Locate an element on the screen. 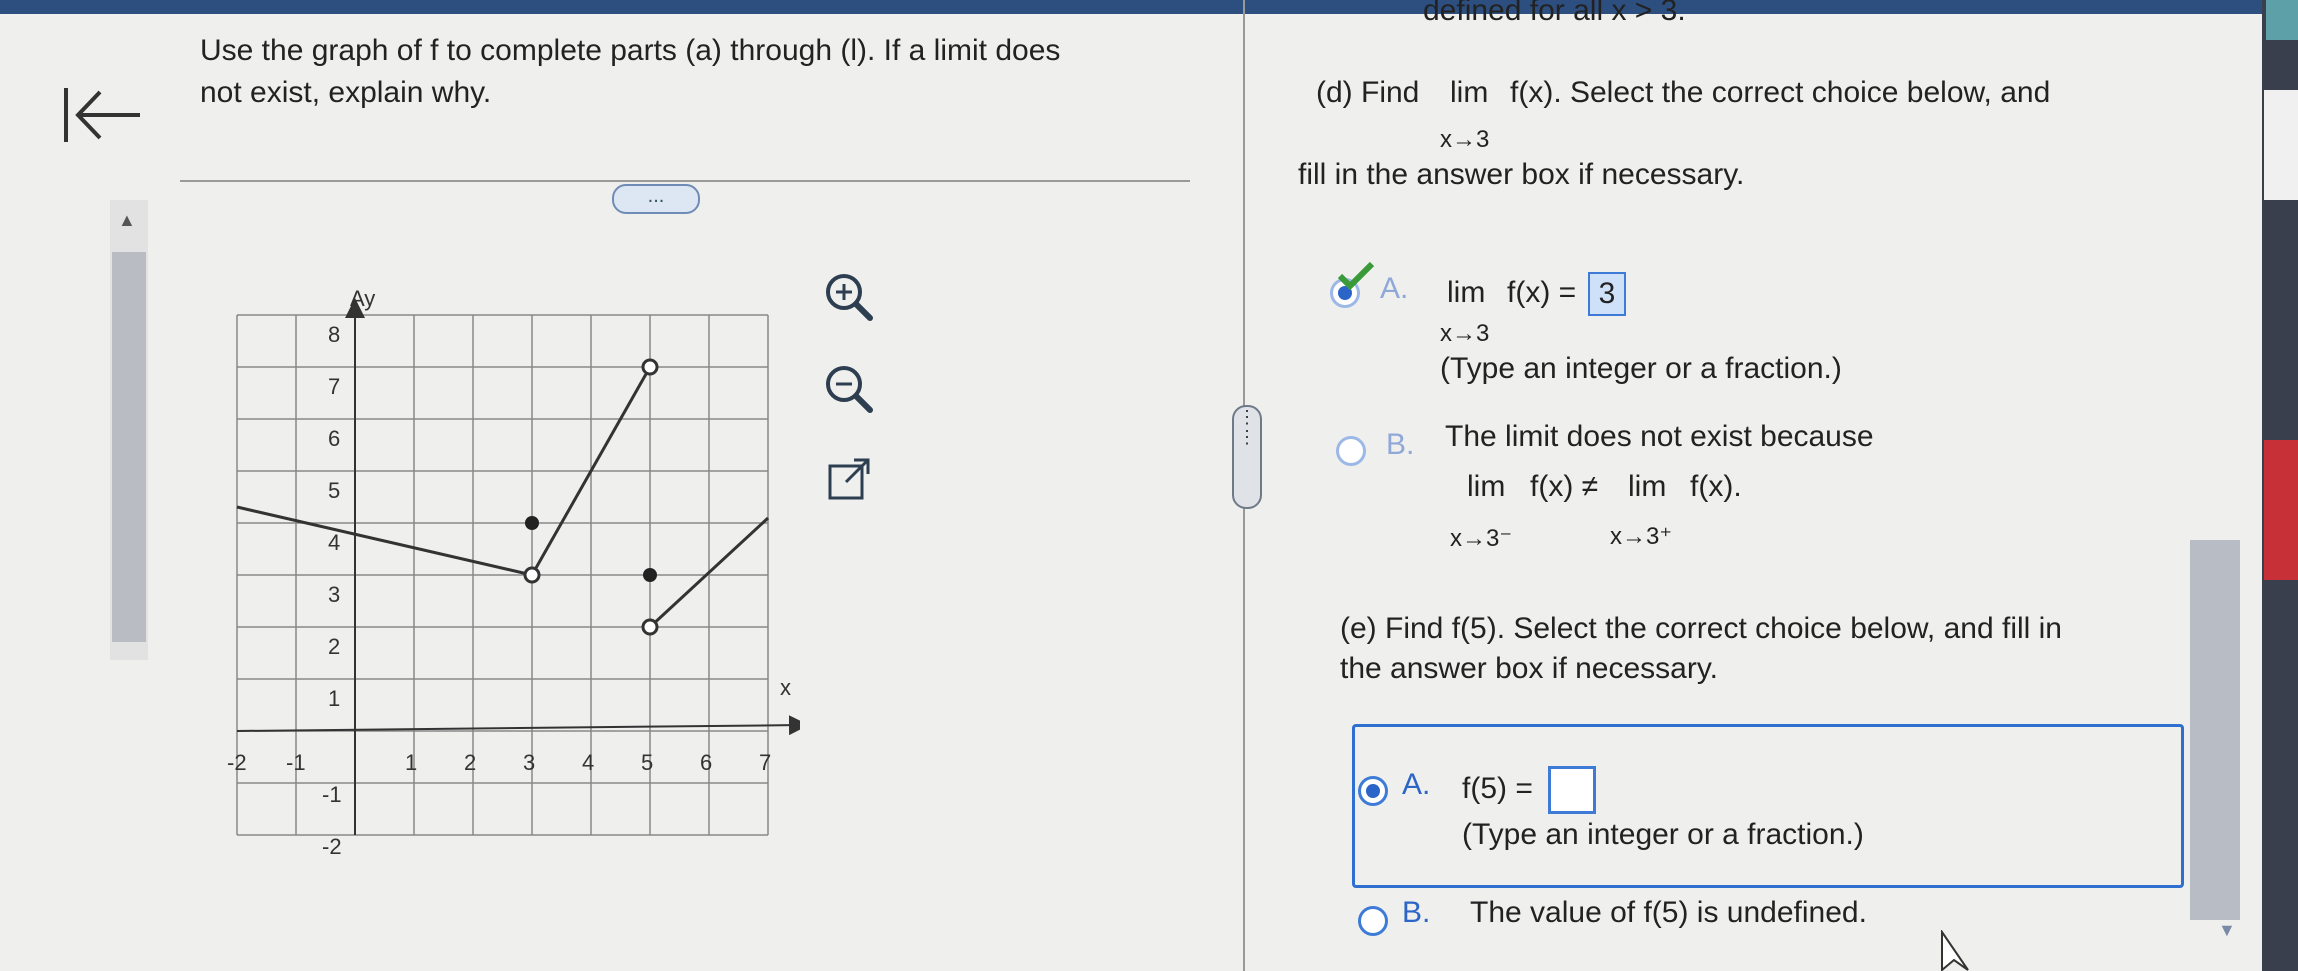  part-e-answer-box is located at coordinates (1572, 790).